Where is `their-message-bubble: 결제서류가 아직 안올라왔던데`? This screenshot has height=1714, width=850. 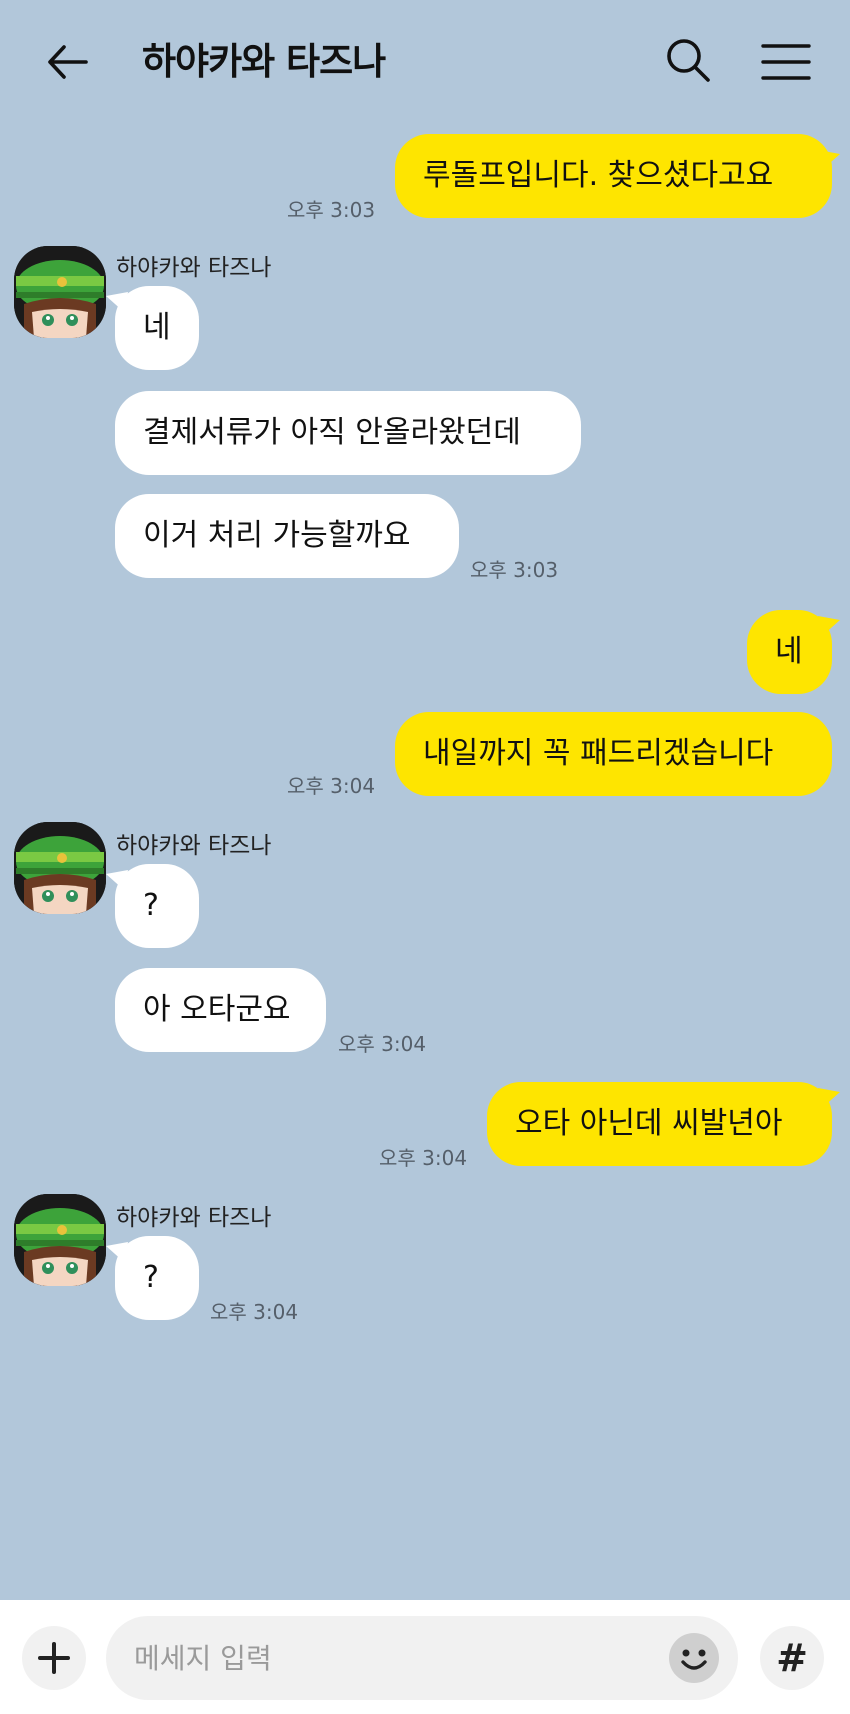 their-message-bubble: 결제서류가 아직 안올라왔던데 is located at coordinates (348, 433).